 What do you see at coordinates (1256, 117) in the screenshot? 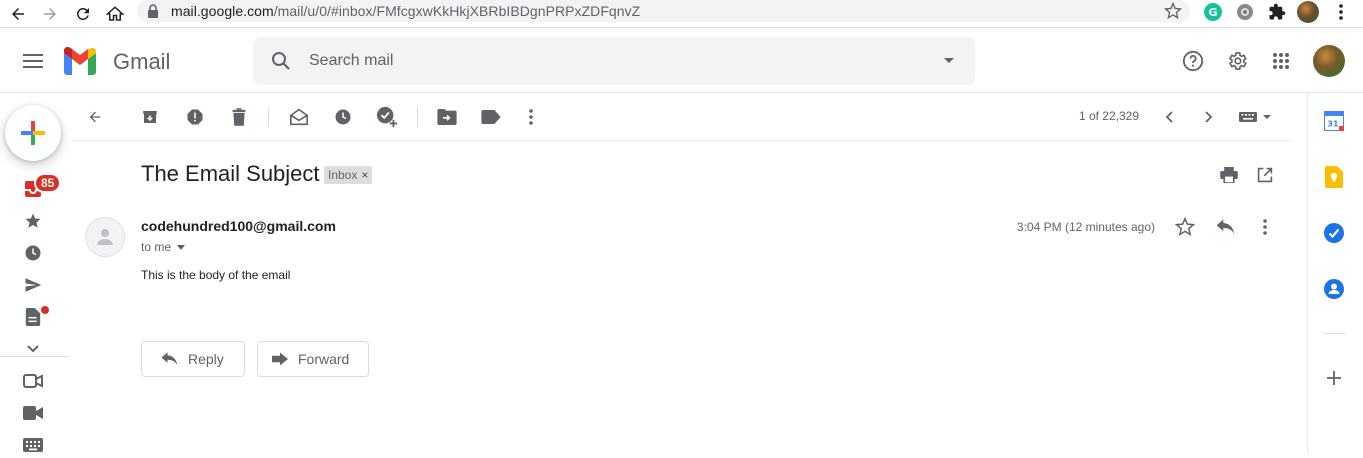
I see `input-tools-keyboard-icon` at bounding box center [1256, 117].